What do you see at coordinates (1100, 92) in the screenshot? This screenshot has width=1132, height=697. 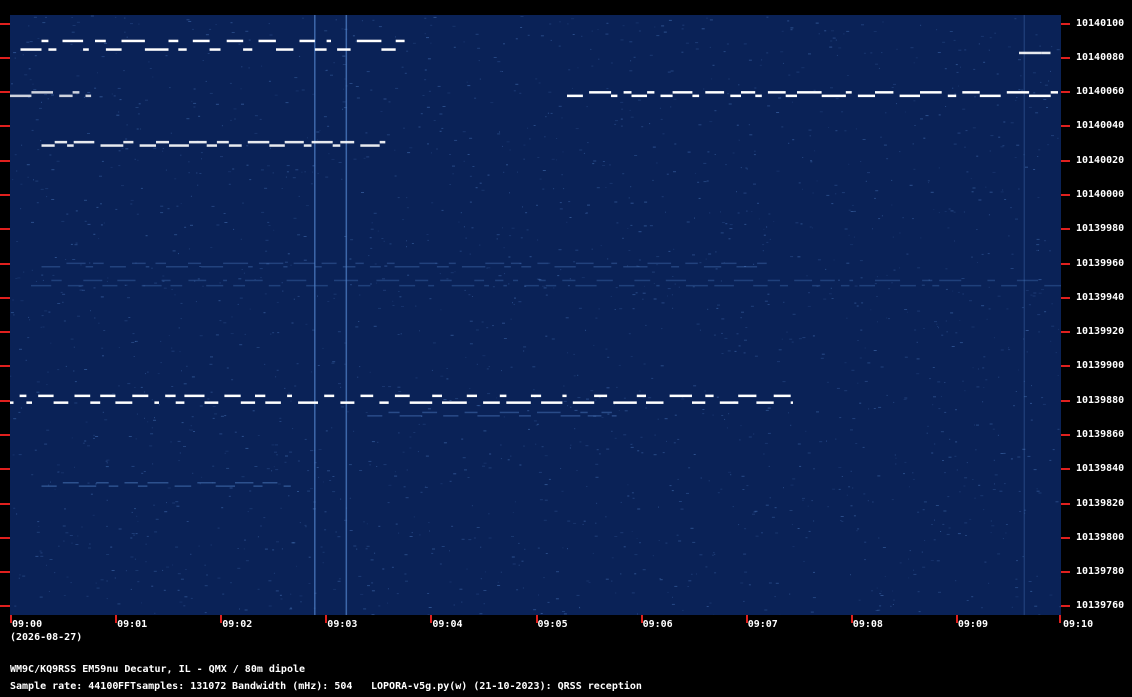 I see `y-tick-label: 10140060` at bounding box center [1100, 92].